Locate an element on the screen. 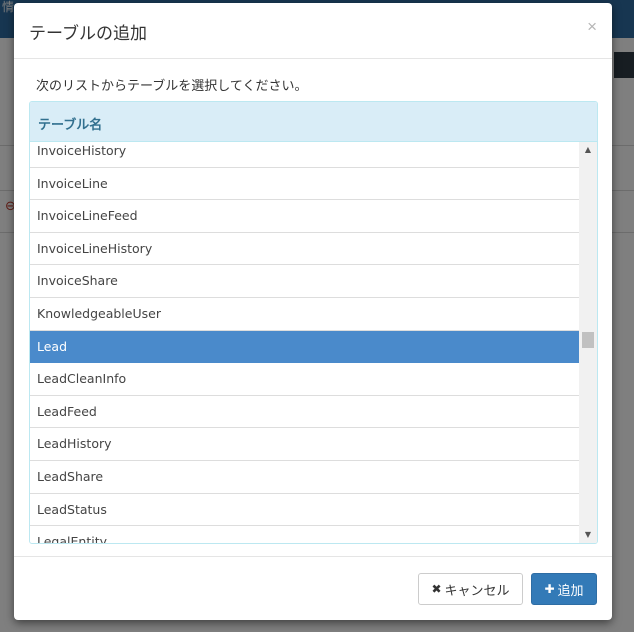 Image resolution: width=634 pixels, height=632 pixels. table-row: InvoiceLineHistory is located at coordinates (304, 249).